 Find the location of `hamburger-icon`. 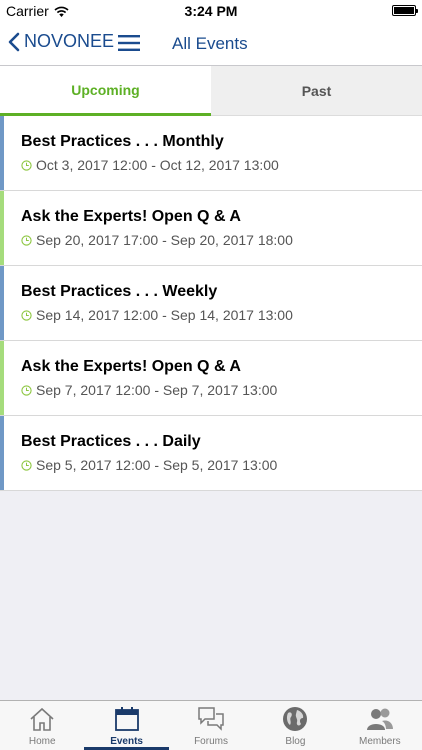

hamburger-icon is located at coordinates (129, 43).